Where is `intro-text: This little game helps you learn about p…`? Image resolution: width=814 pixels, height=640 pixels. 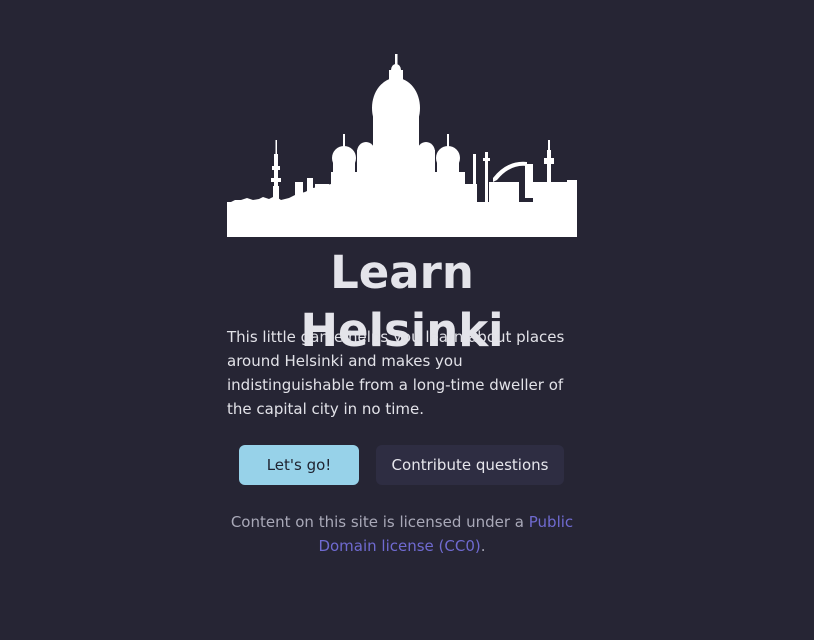 intro-text: This little game helps you learn about p… is located at coordinates (396, 373).